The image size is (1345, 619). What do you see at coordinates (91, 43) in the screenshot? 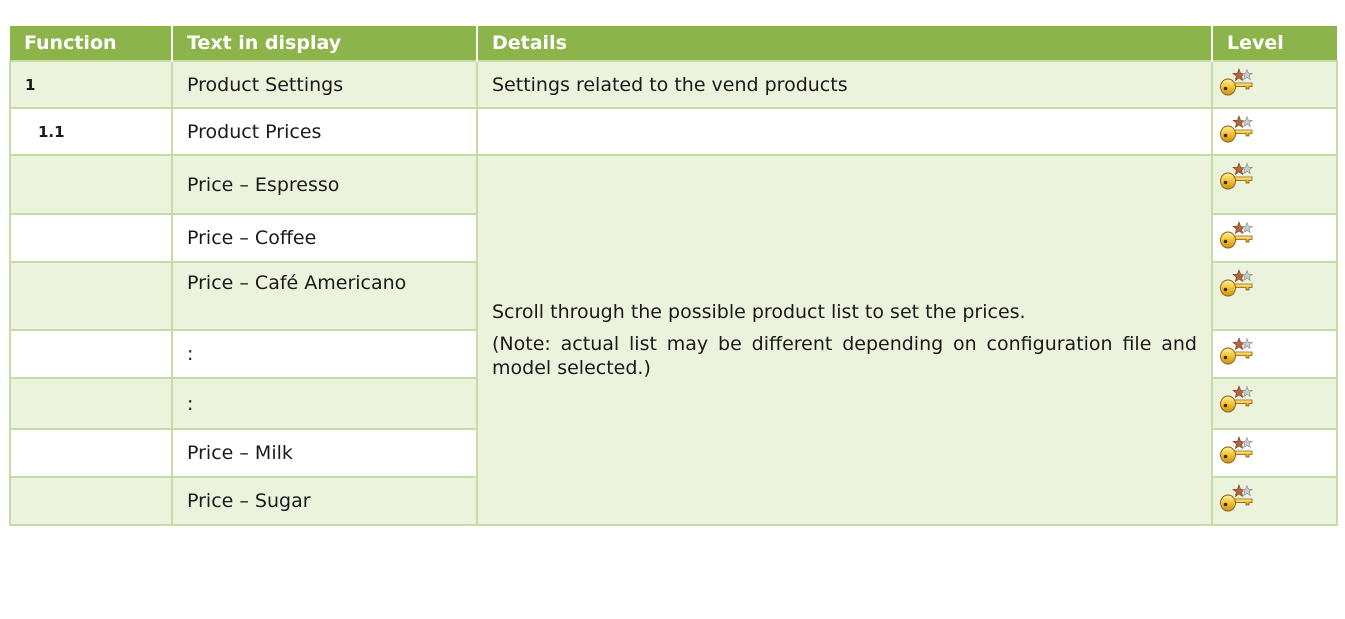
I see `header-function: Function` at bounding box center [91, 43].